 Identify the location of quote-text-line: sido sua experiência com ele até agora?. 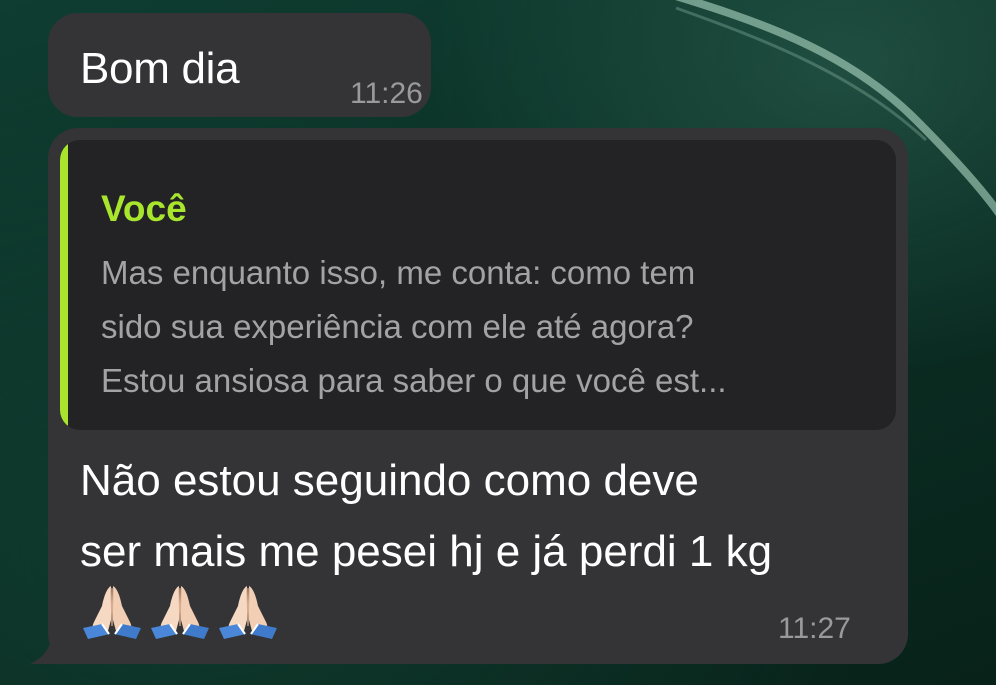
(397, 326).